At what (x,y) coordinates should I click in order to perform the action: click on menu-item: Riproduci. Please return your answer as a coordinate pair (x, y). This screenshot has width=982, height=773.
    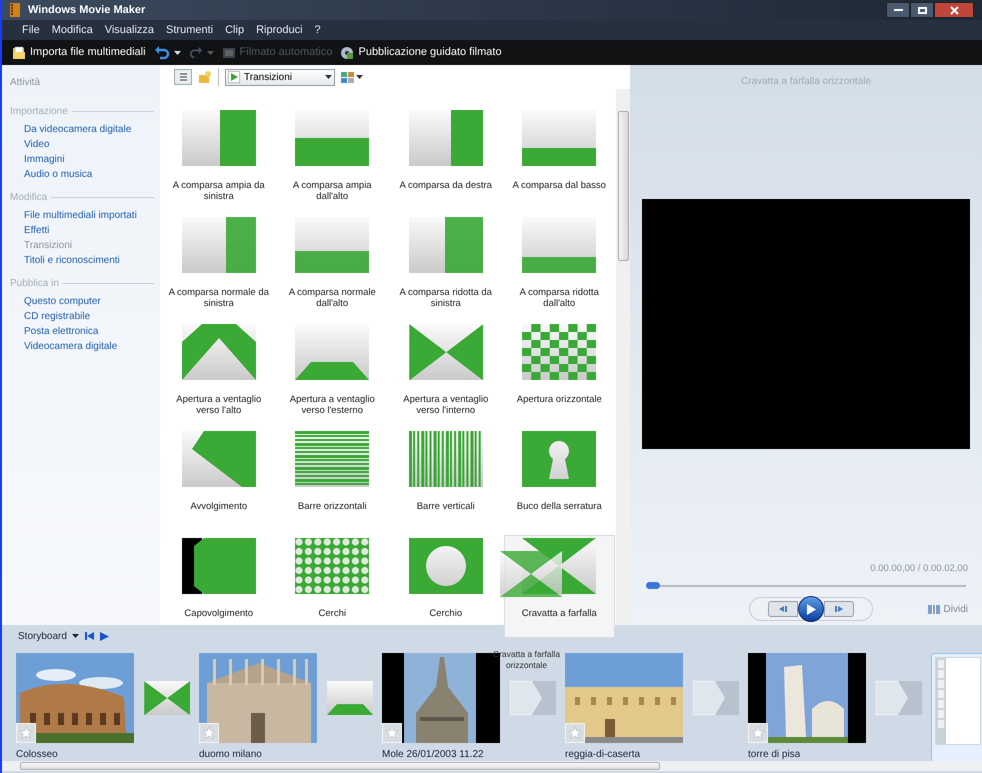
    Looking at the image, I should click on (279, 30).